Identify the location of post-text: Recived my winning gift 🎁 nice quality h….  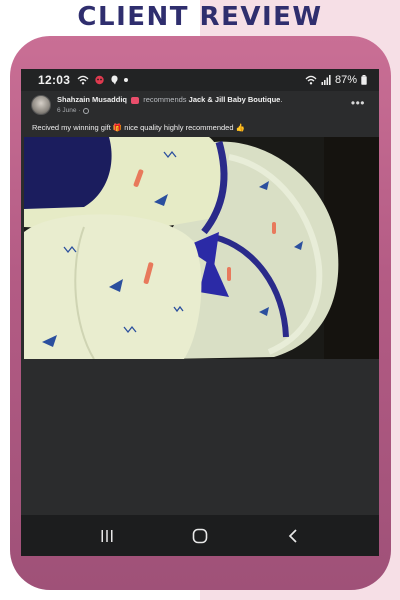
(138, 127).